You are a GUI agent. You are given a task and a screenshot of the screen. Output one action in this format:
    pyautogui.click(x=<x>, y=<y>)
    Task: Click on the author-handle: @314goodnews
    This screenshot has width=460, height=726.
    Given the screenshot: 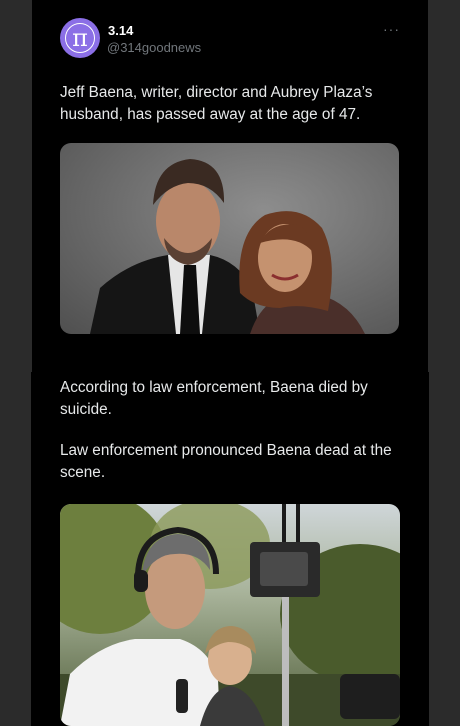 What is the action you would take?
    pyautogui.click(x=154, y=47)
    